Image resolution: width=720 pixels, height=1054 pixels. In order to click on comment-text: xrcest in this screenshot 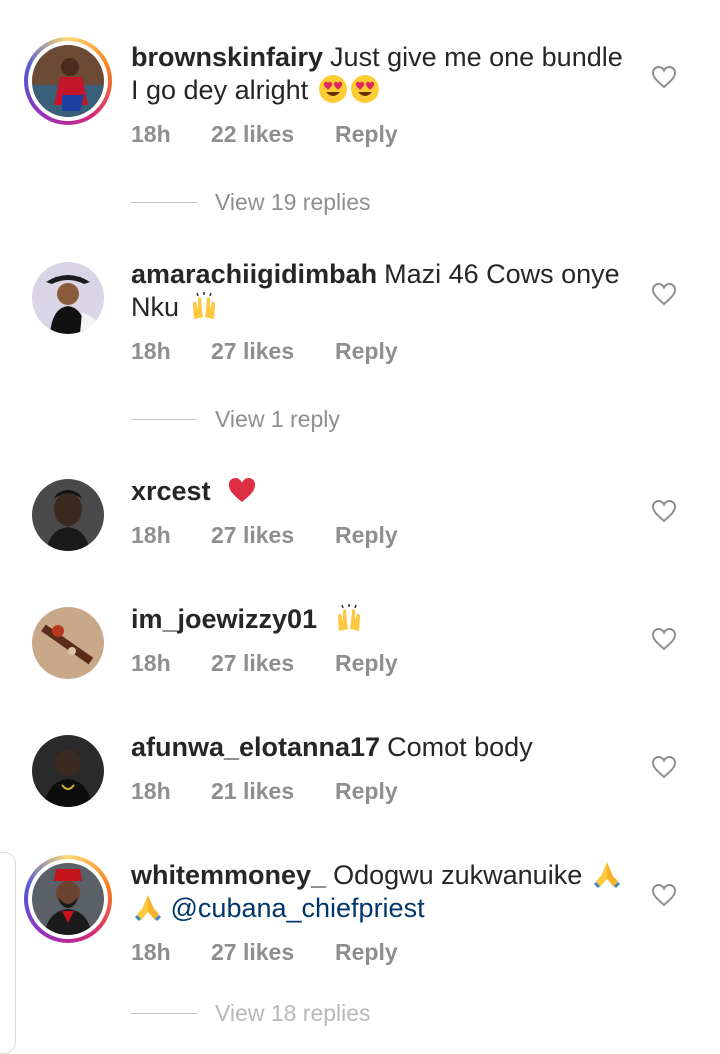, I will do `click(381, 491)`.